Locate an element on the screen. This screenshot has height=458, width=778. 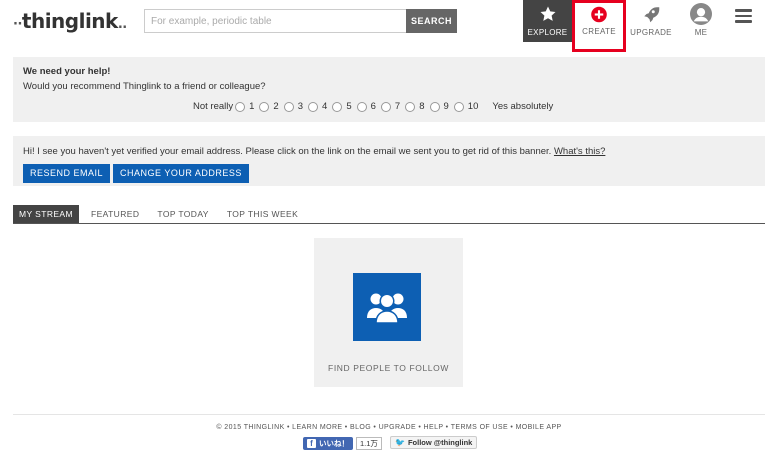
tab-top-this-week: TOP THIS WEEK is located at coordinates (262, 214).